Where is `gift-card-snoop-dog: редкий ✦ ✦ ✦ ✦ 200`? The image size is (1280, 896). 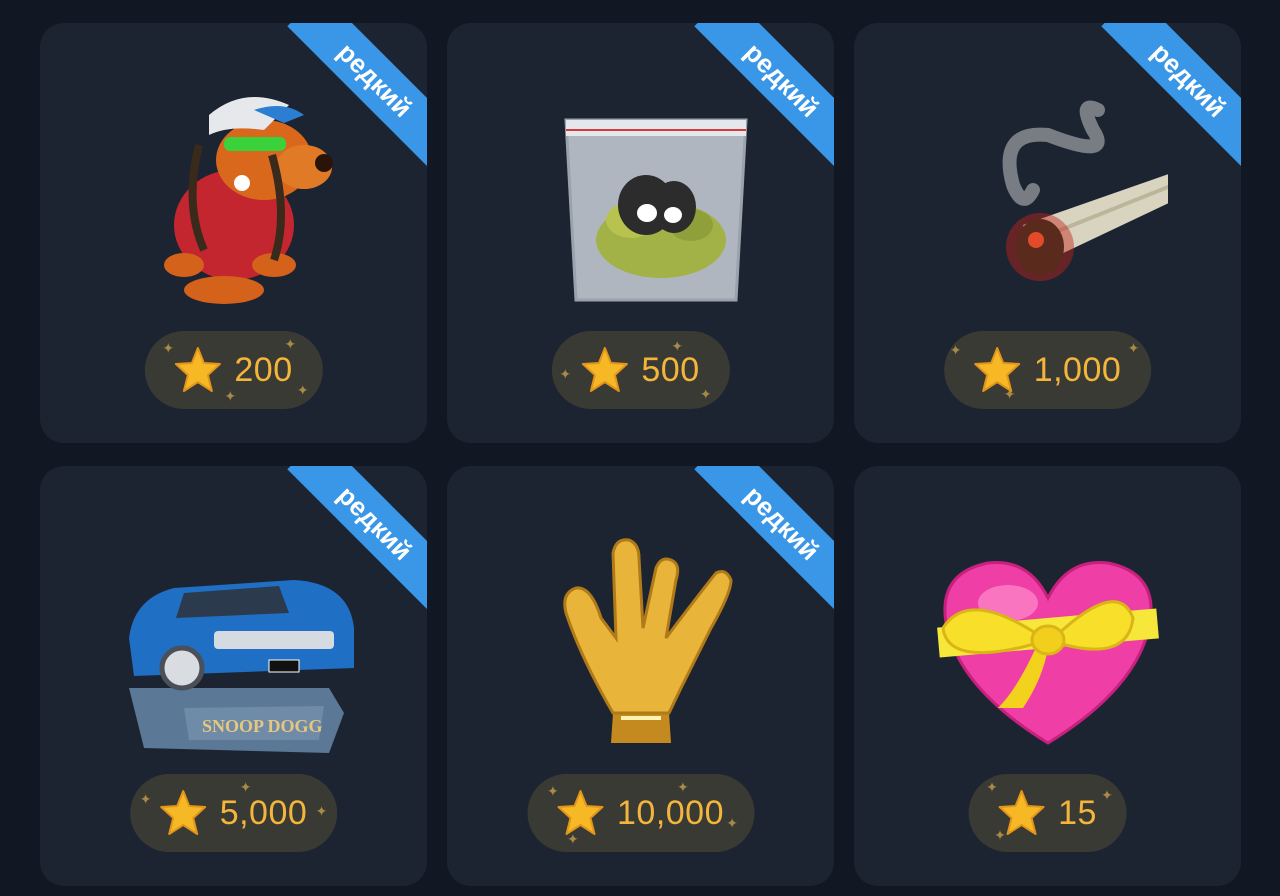 gift-card-snoop-dog: редкий ✦ ✦ ✦ ✦ 200 is located at coordinates (233, 233).